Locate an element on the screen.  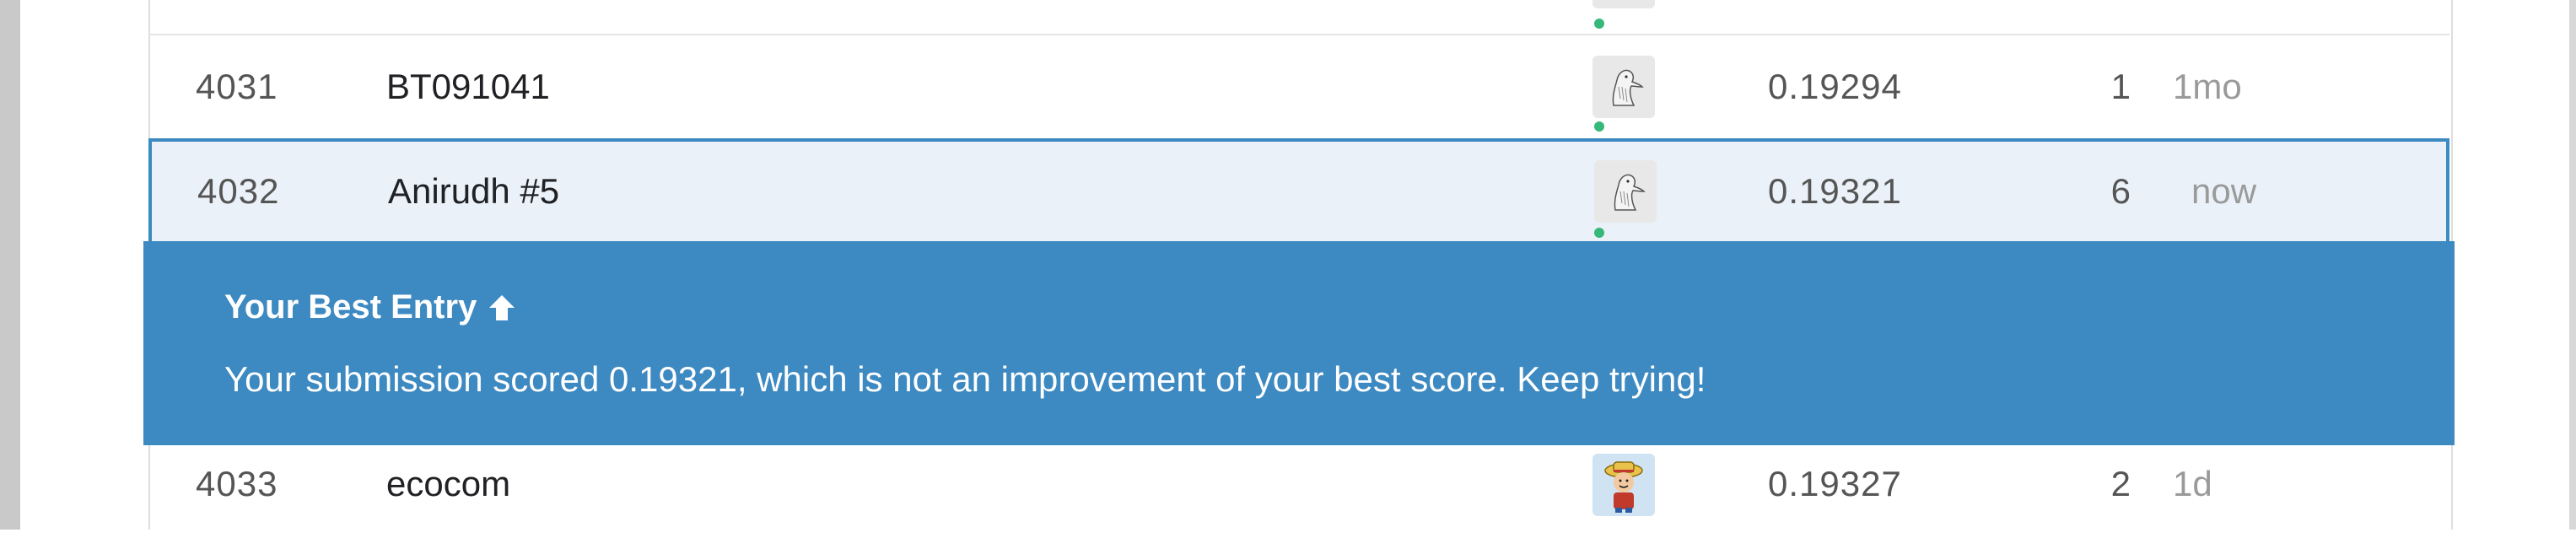
entries-count: 2 is located at coordinates (2120, 483).